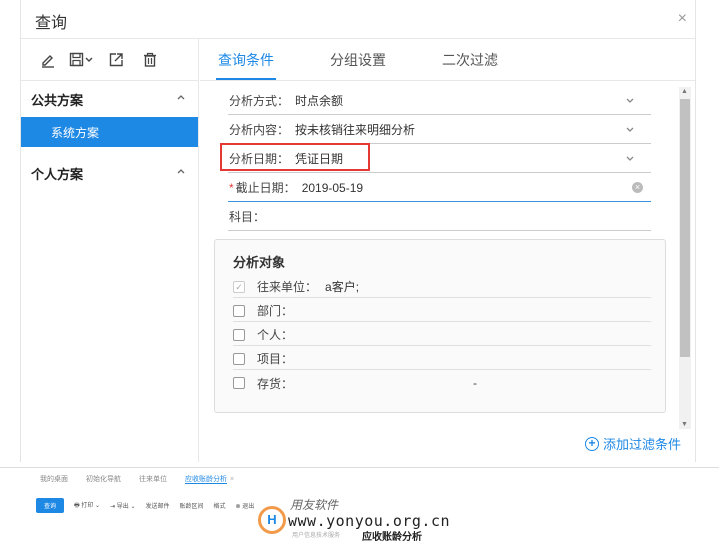 The height and width of the screenshot is (543, 719). I want to click on bottom-tab-active-wrap: 应收账龄分析 ×, so click(209, 479).